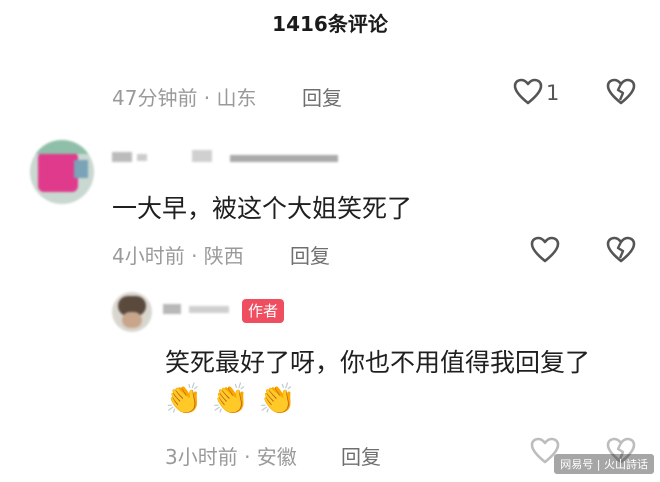  I want to click on watermark: 网易号 | 火山詩话, so click(604, 464).